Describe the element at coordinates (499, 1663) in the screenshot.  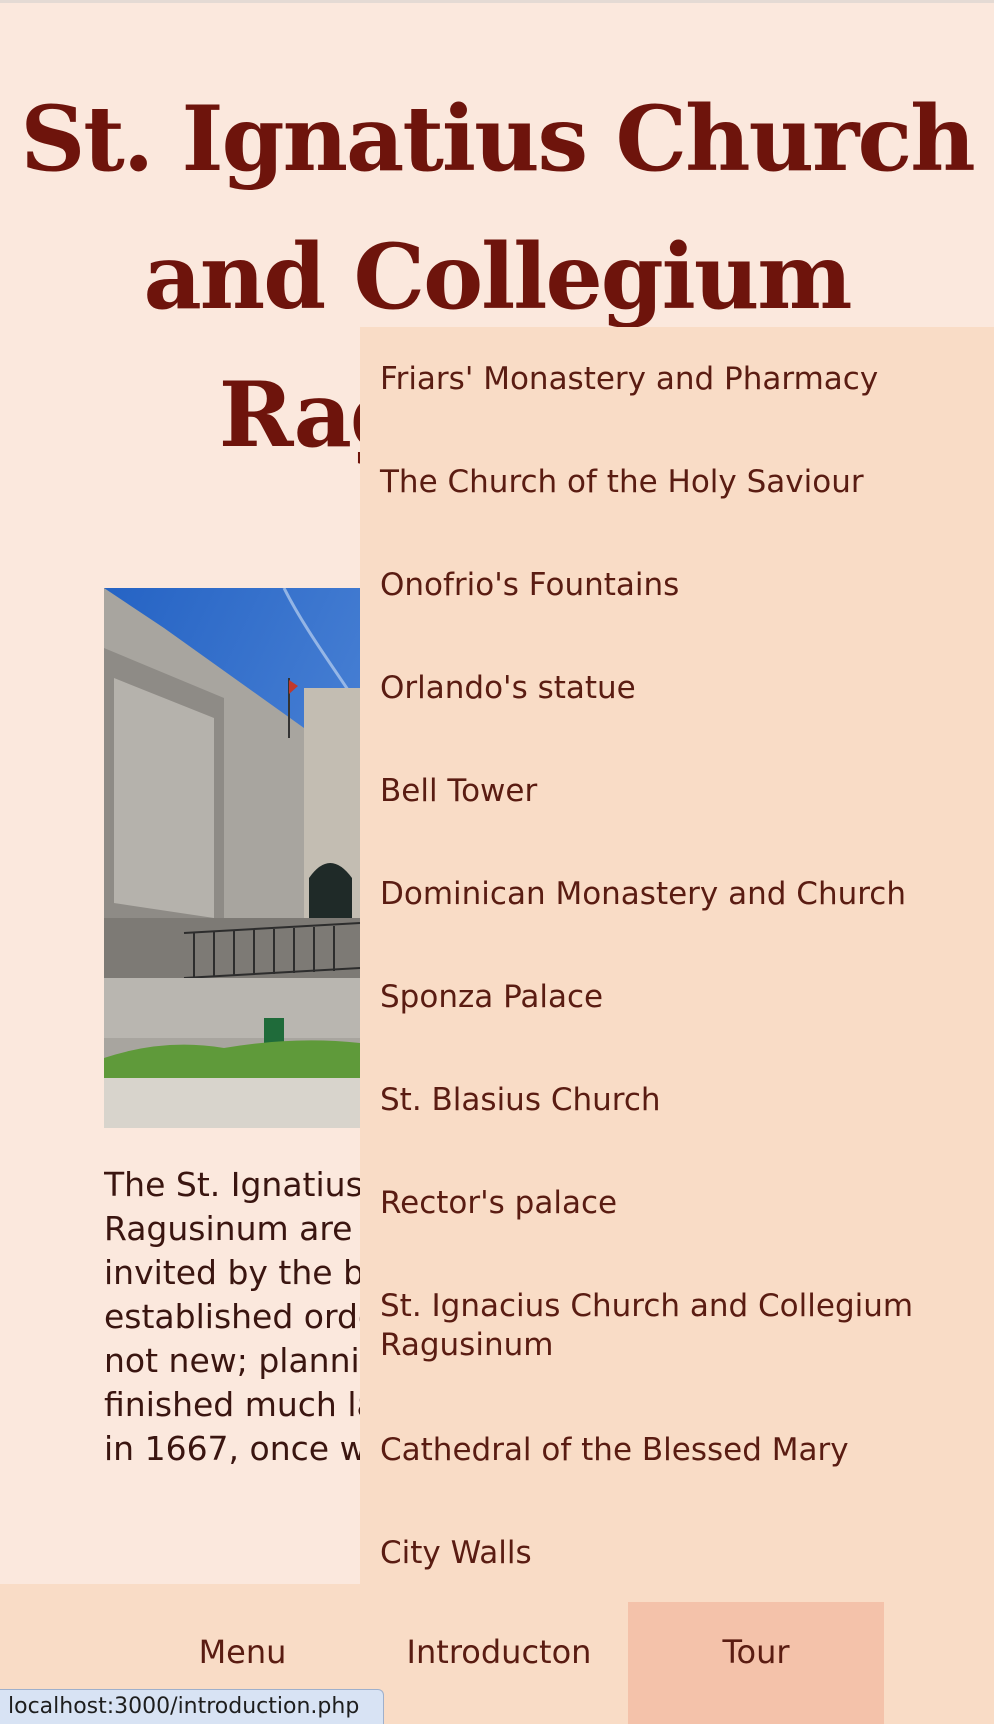
I see `nav-introduction: Introducton` at that location.